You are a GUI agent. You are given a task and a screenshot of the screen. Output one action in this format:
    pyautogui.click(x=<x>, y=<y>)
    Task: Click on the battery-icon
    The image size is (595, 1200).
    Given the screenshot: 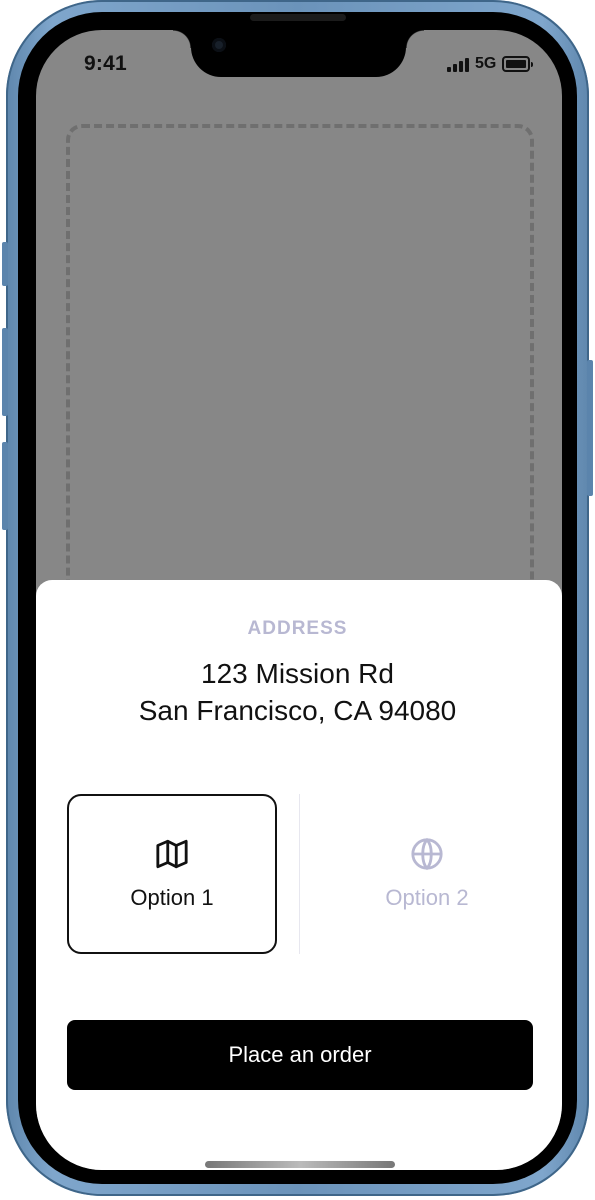 What is the action you would take?
    pyautogui.click(x=518, y=64)
    